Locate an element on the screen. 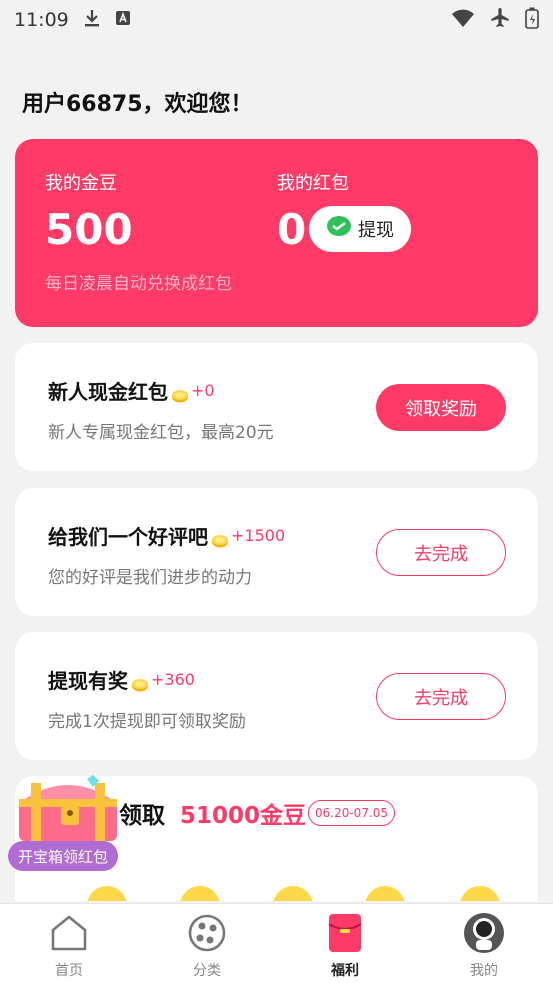 This screenshot has height=983, width=553. keyboard-a-icon is located at coordinates (123, 20).